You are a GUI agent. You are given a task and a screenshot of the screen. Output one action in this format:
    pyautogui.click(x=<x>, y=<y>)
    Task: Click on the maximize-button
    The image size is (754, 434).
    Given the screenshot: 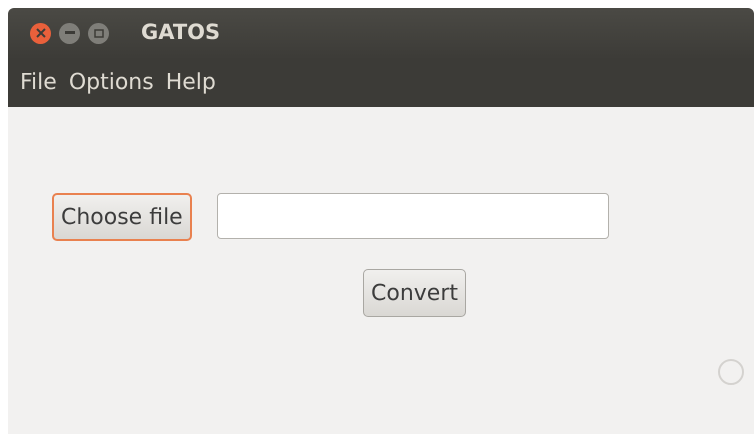 What is the action you would take?
    pyautogui.click(x=98, y=33)
    